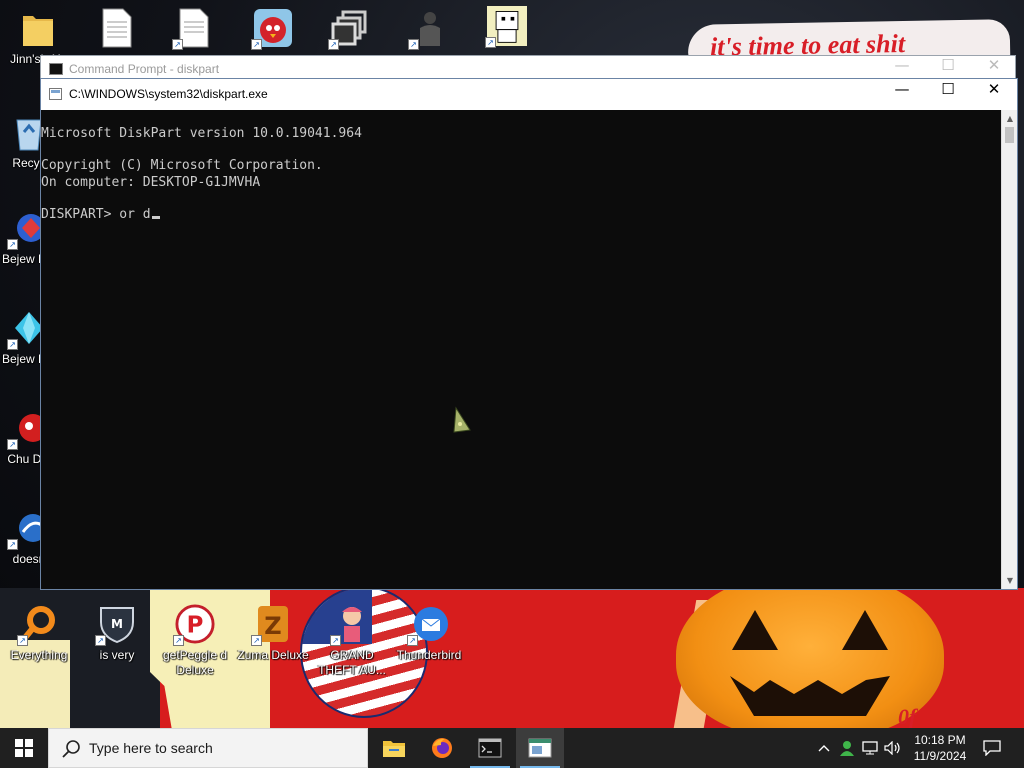 This screenshot has width=1024, height=768. I want to click on desktop-icon-document, so click(117, 28).